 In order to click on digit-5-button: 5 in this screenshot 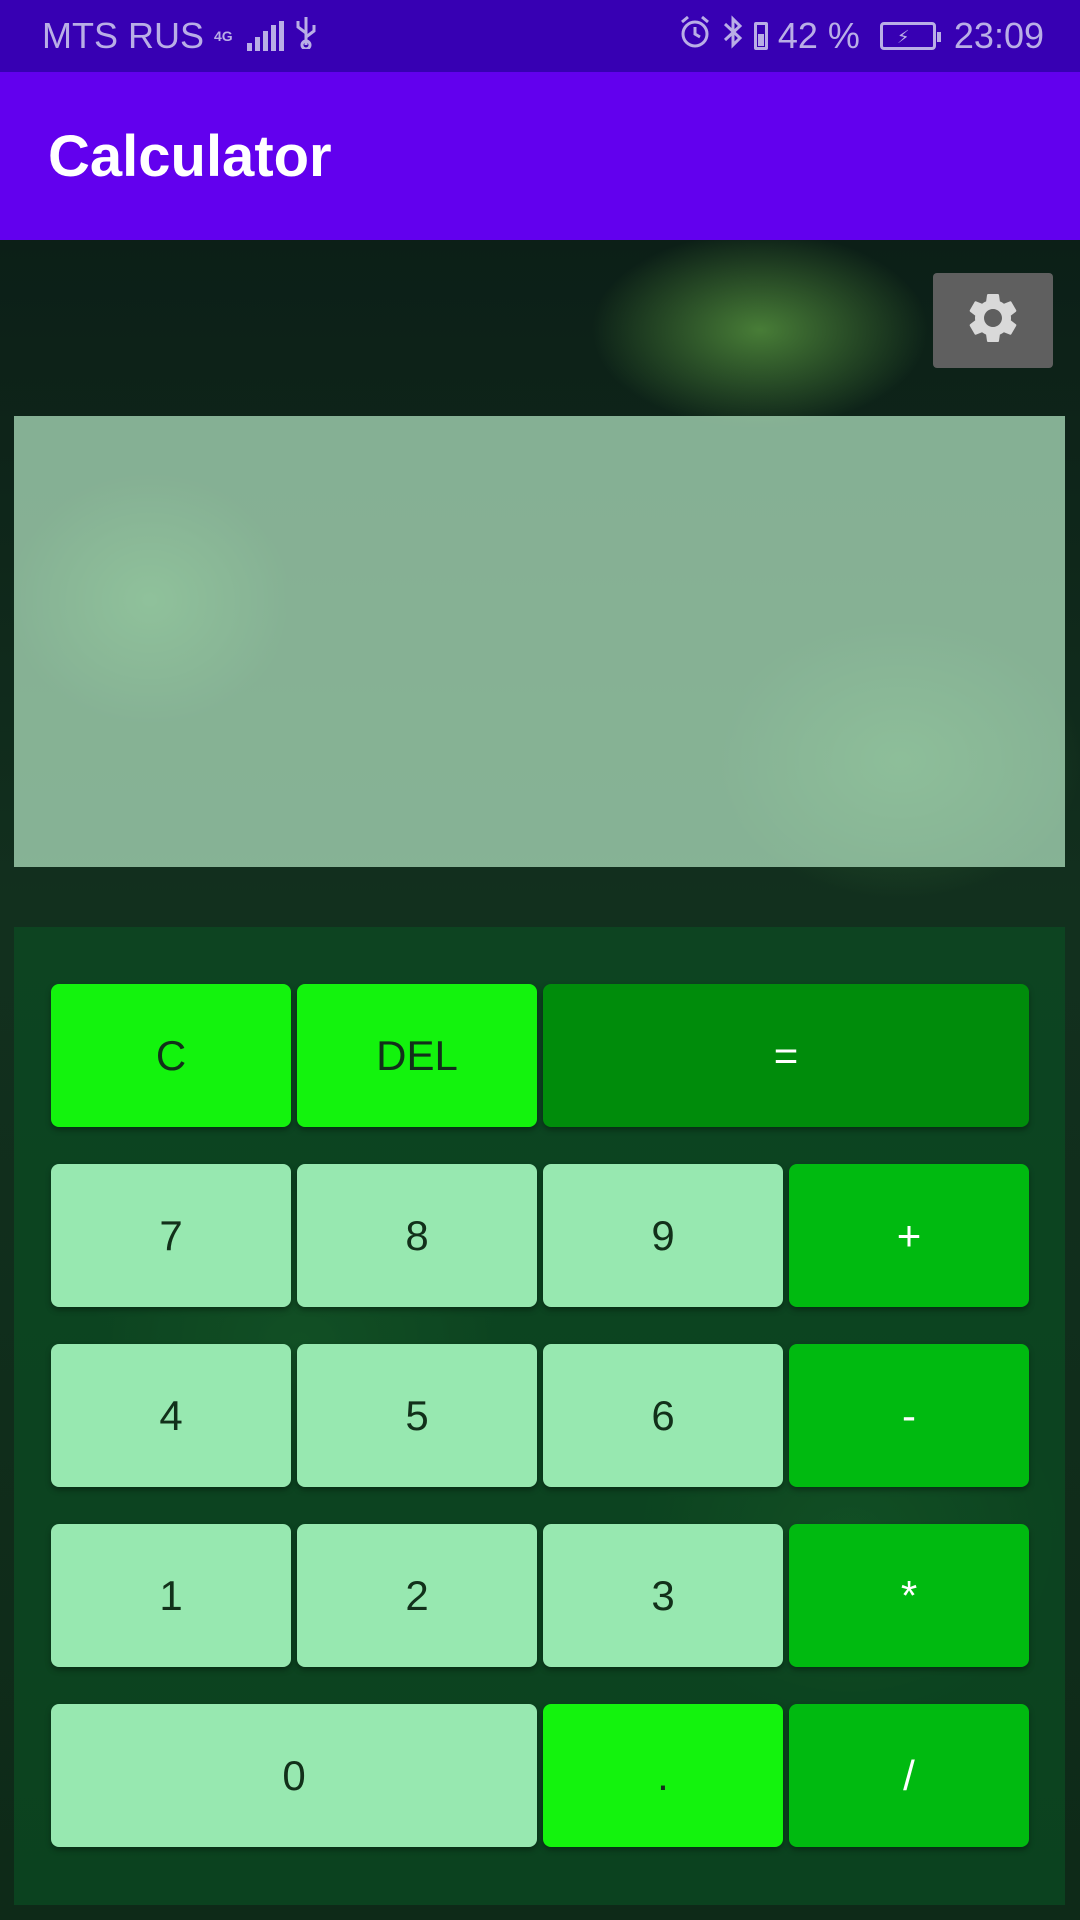, I will do `click(417, 1415)`.